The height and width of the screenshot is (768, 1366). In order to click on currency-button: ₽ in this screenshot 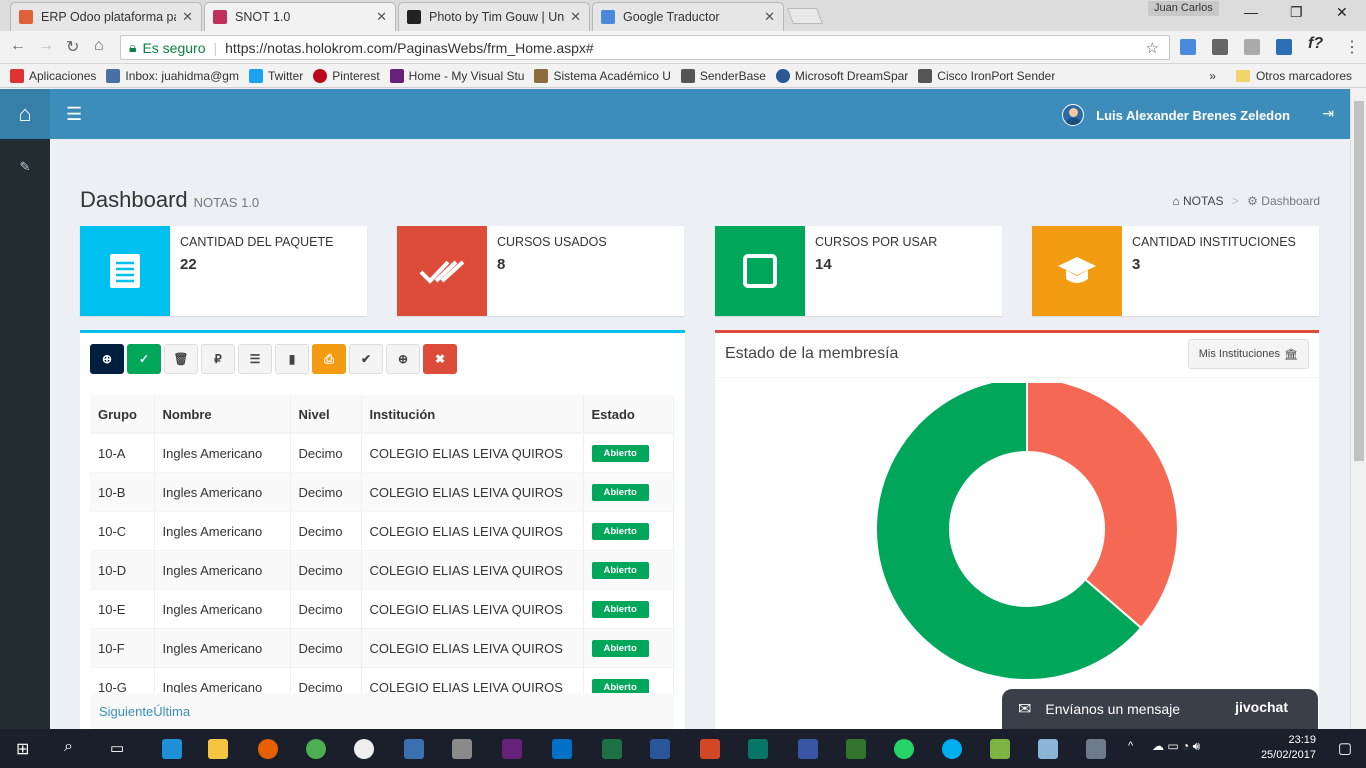, I will do `click(218, 359)`.